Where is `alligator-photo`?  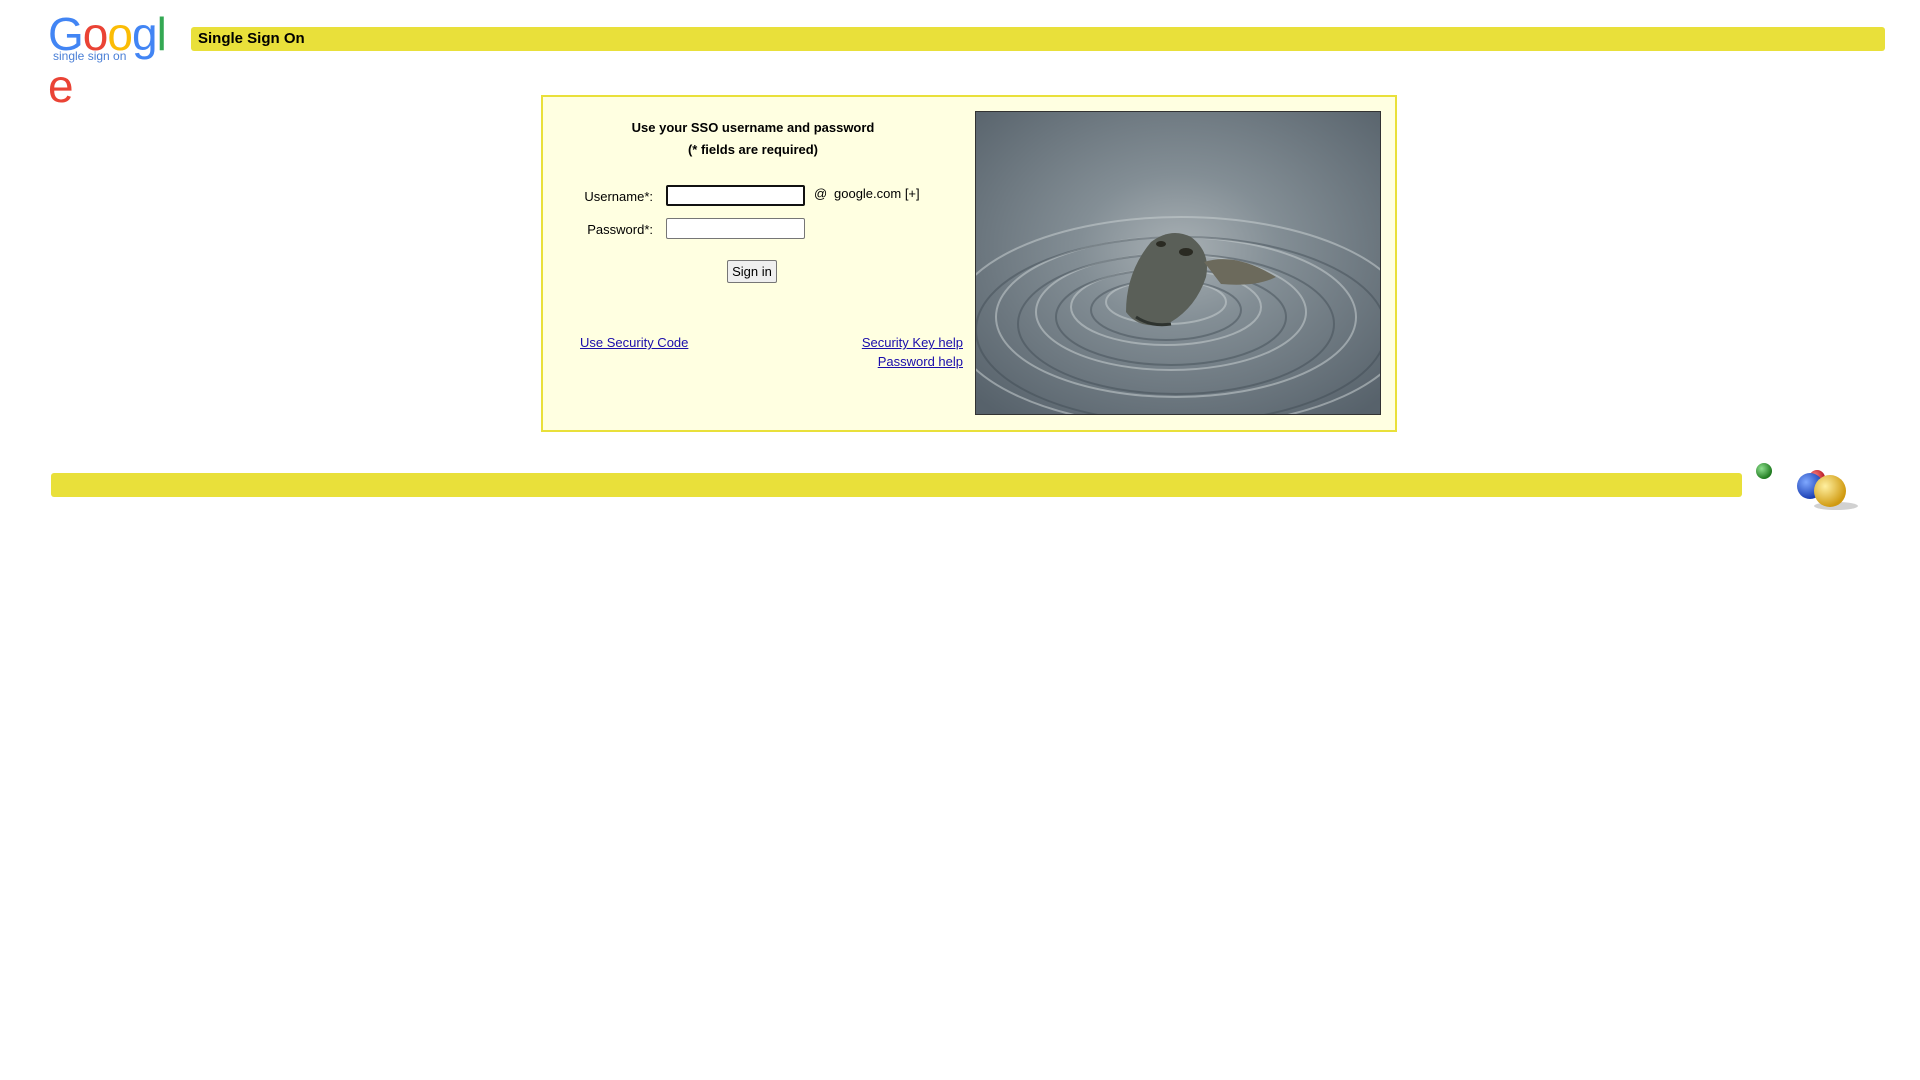
alligator-photo is located at coordinates (1178, 263).